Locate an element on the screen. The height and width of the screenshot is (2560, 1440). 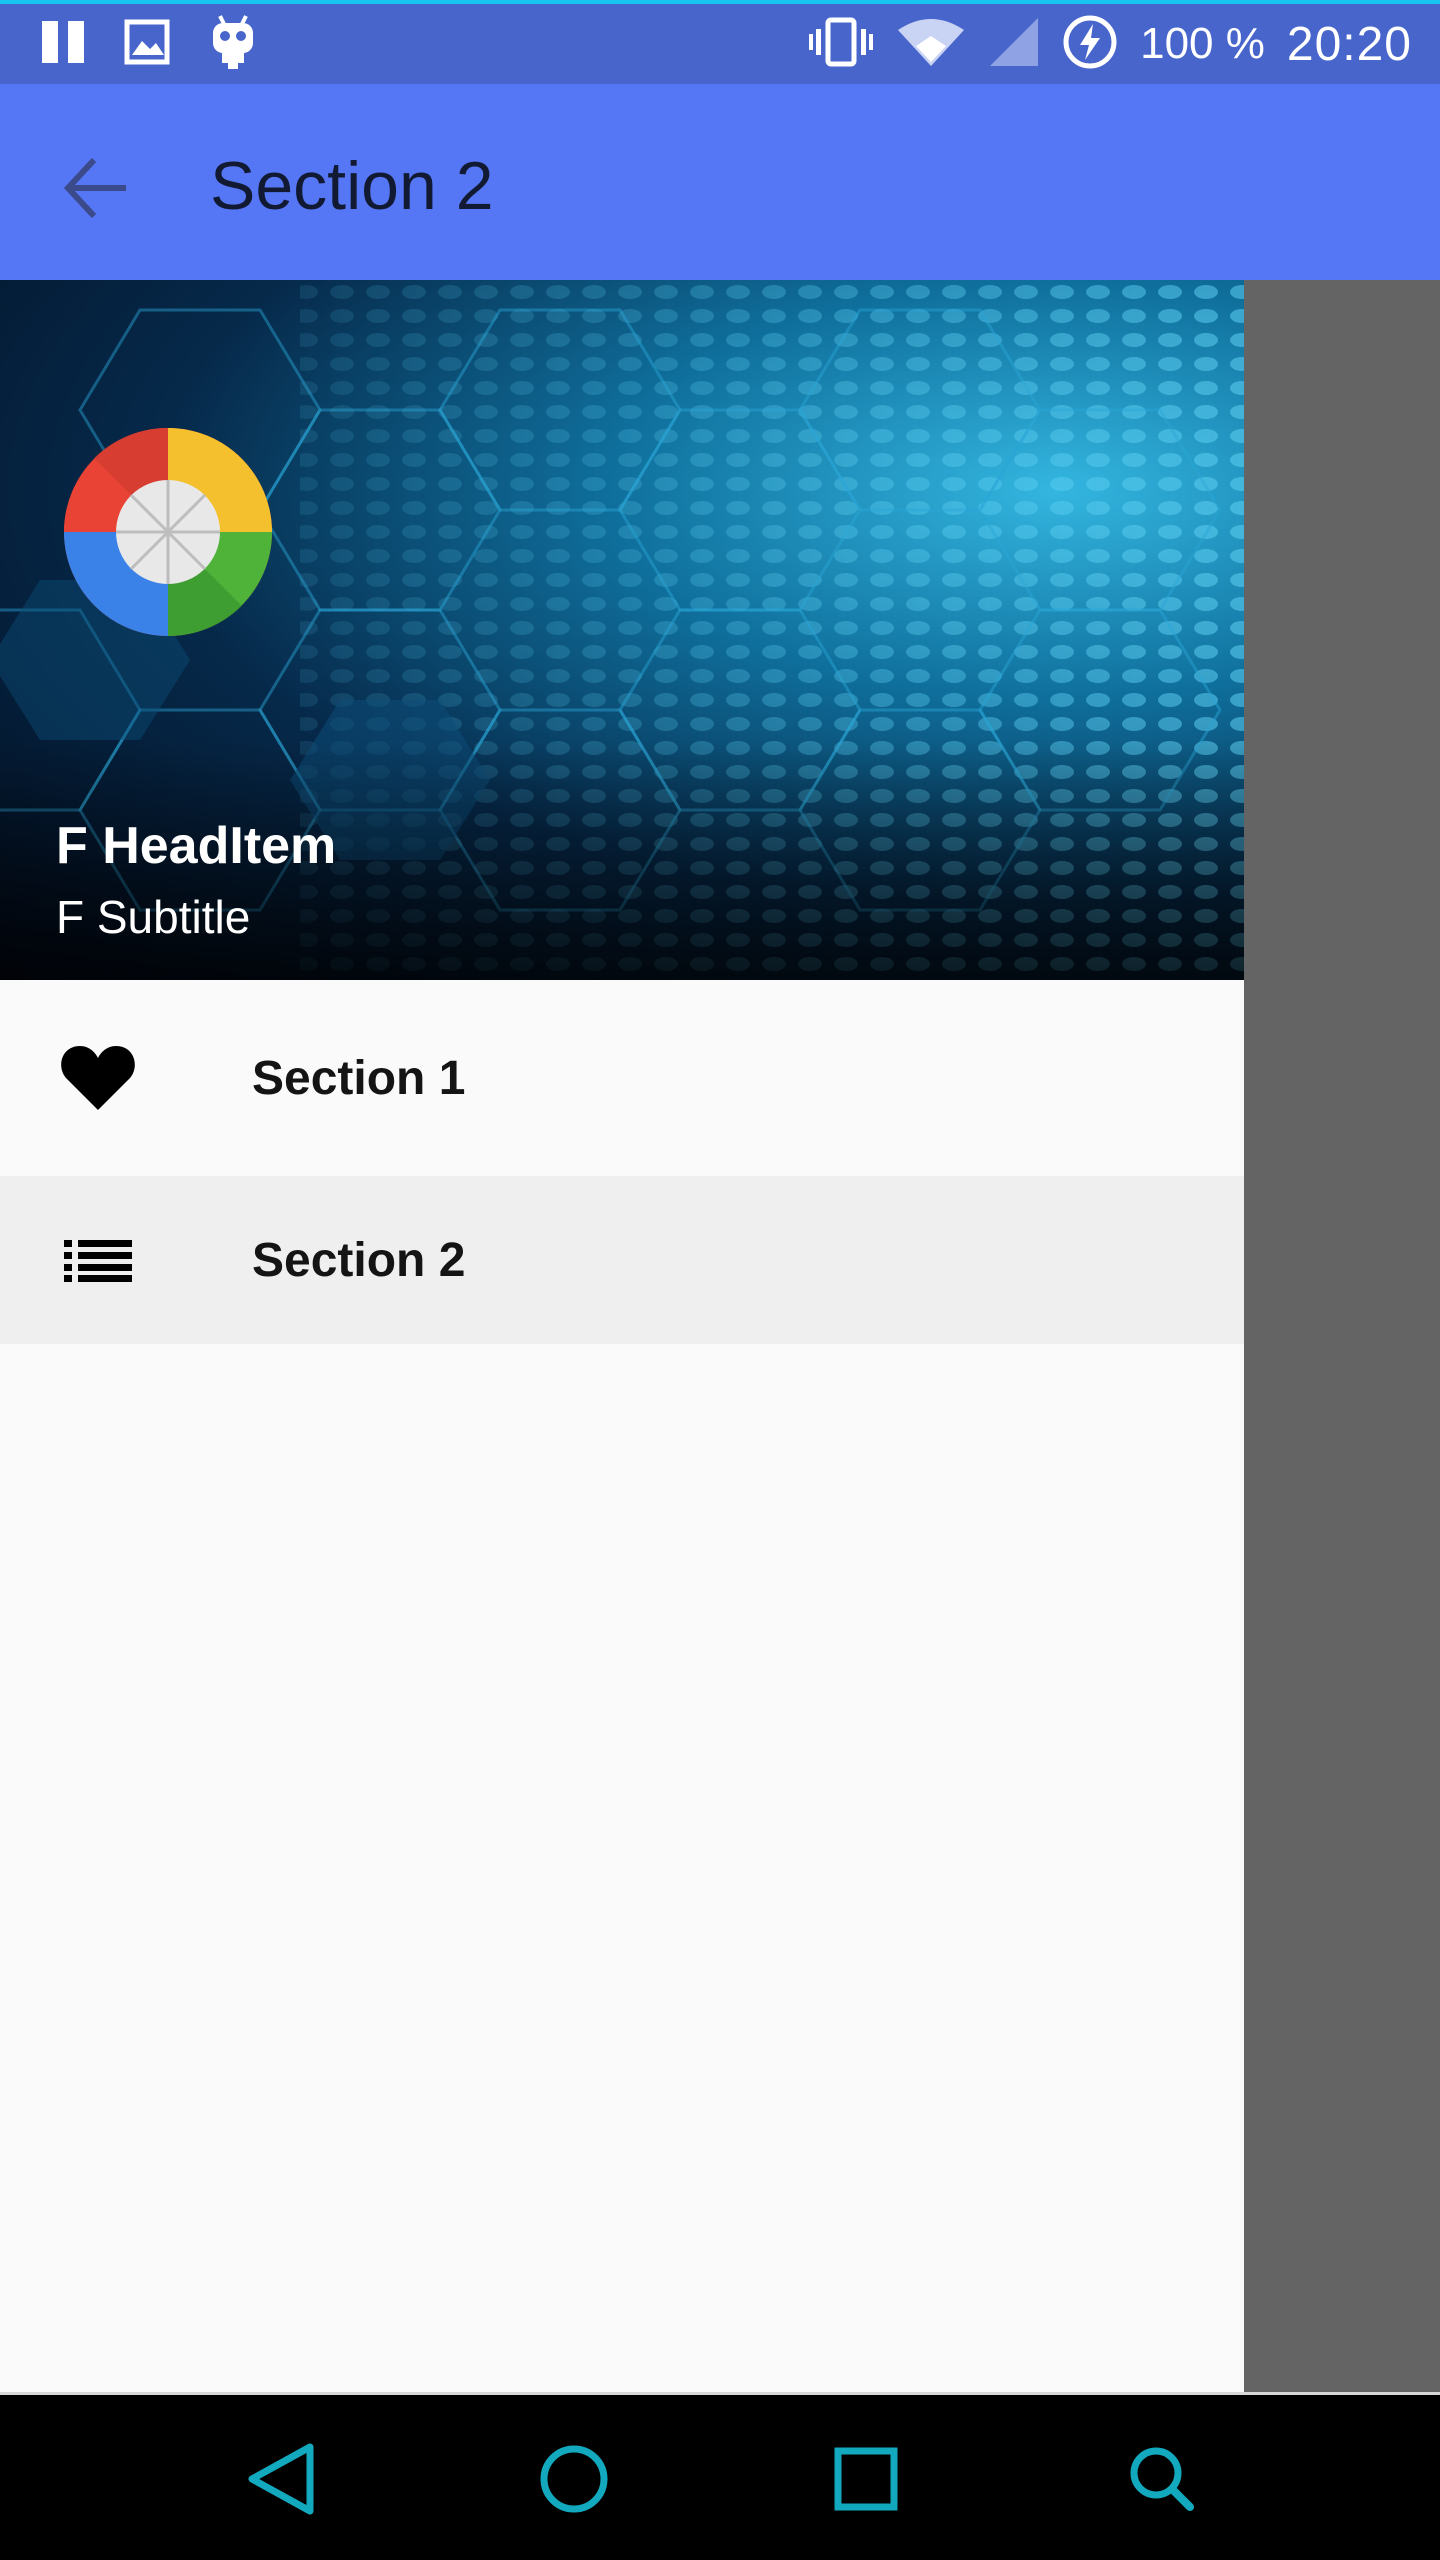
page-title: Section 2 is located at coordinates (352, 186).